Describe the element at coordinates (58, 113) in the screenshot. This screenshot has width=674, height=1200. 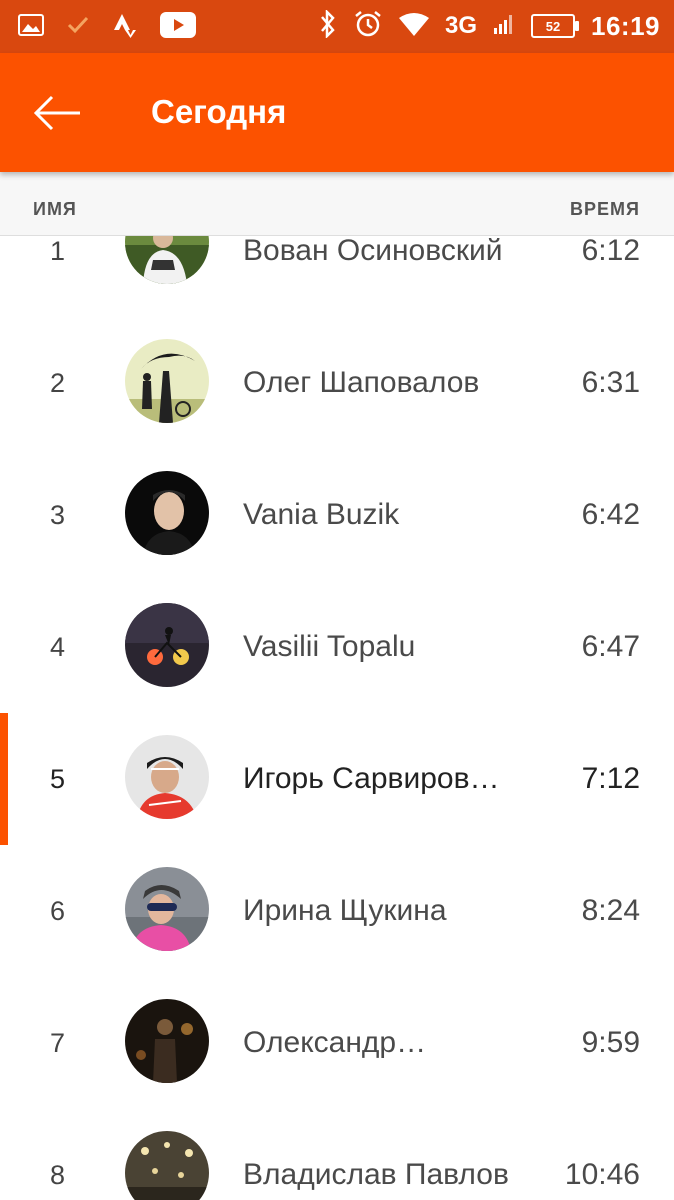
I see `back-button` at that location.